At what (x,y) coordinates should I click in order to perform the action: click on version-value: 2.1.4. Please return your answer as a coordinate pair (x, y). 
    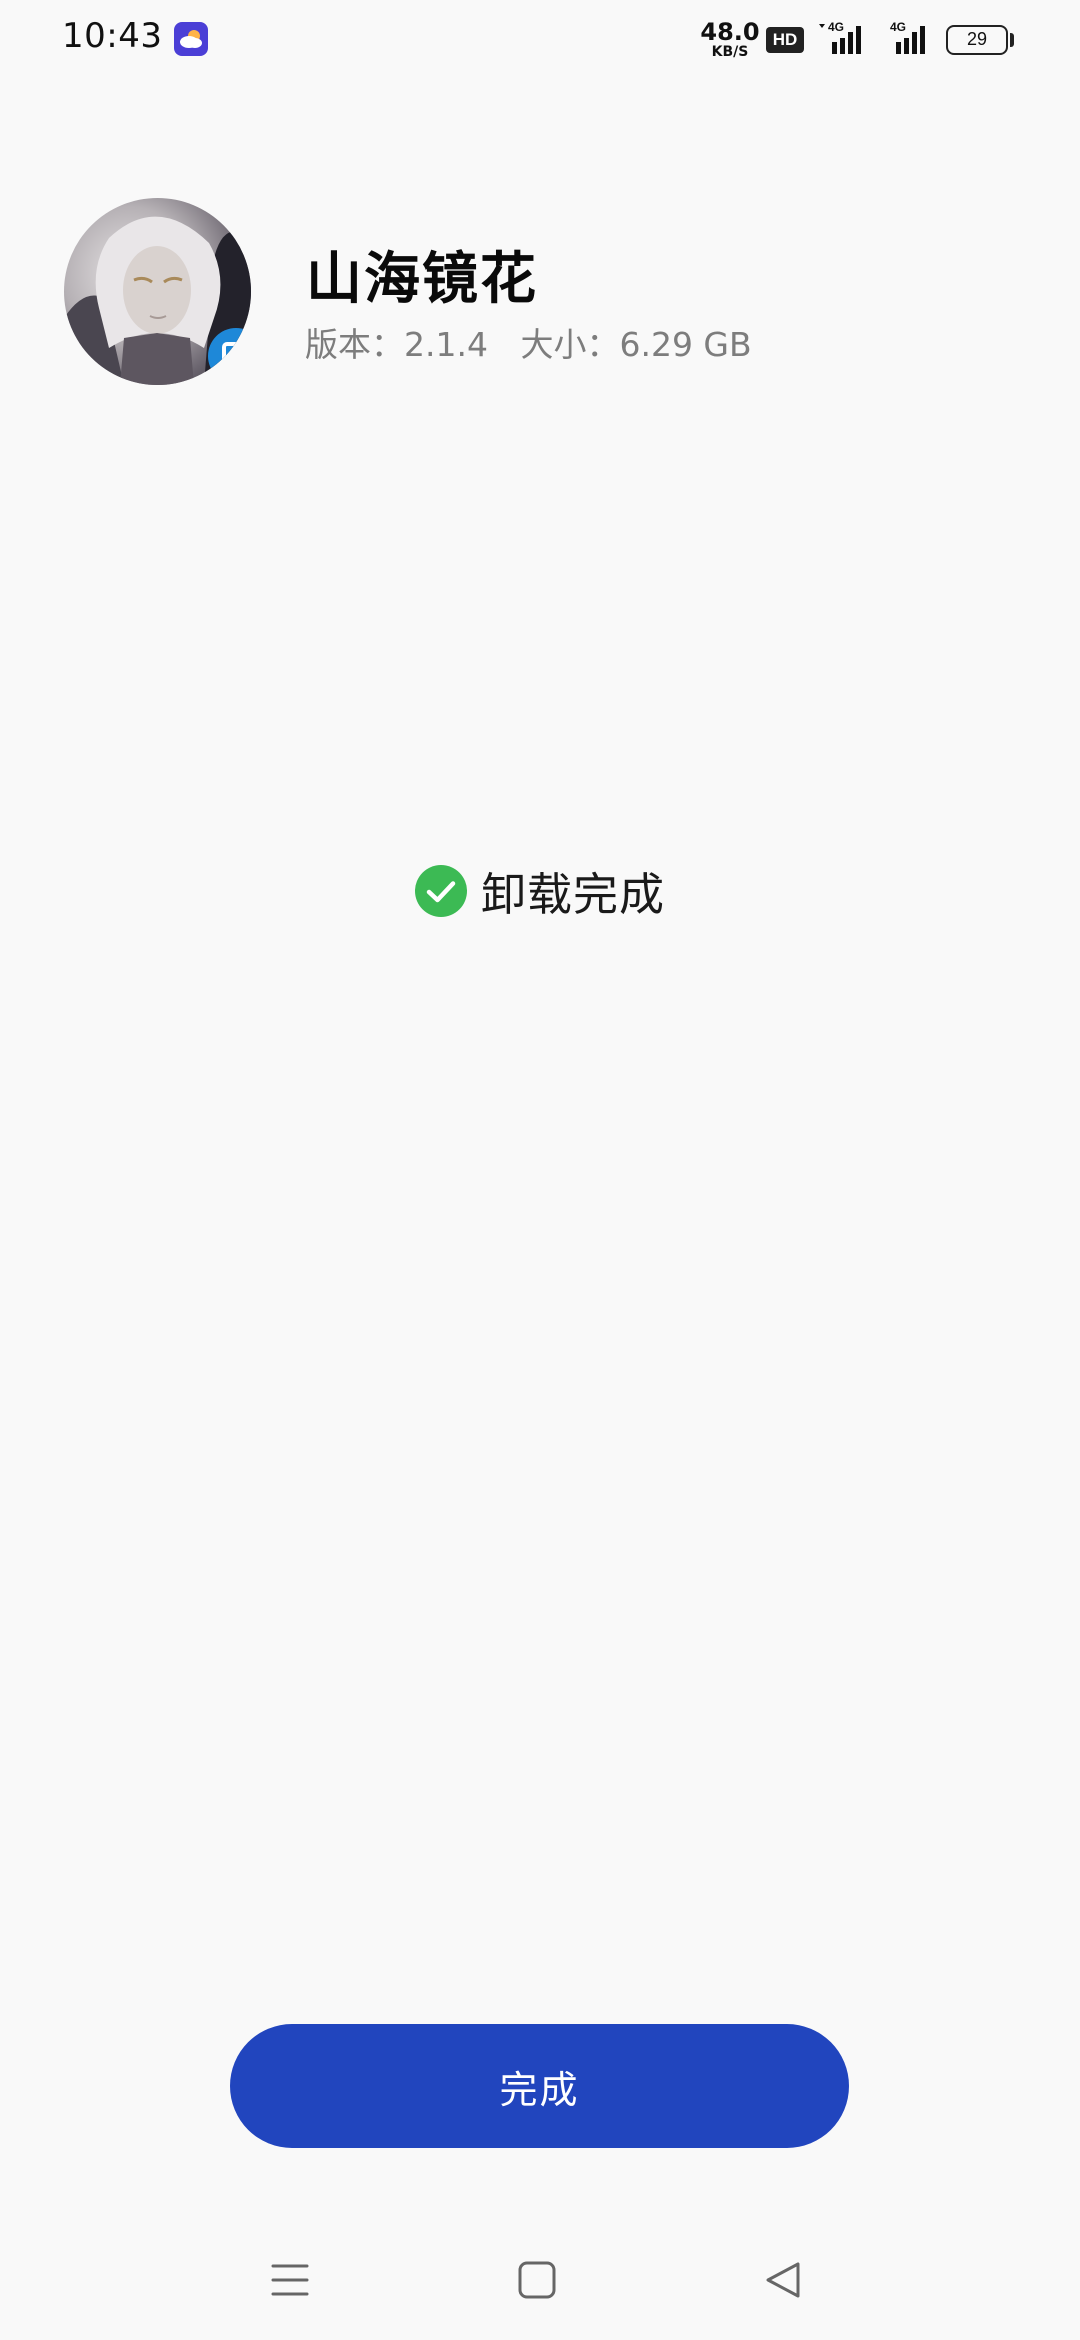
    Looking at the image, I should click on (446, 344).